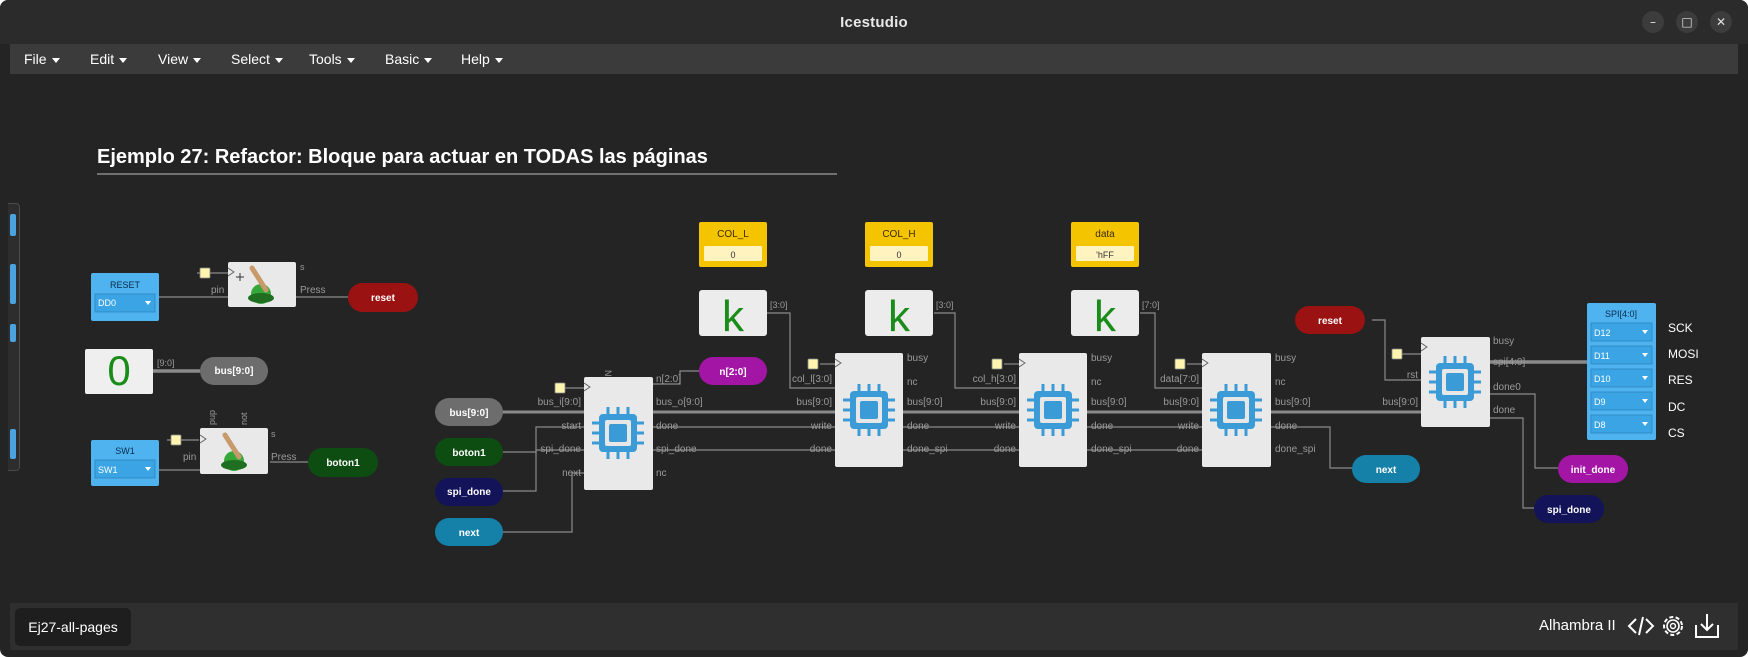 Image resolution: width=1748 pixels, height=657 pixels. I want to click on writer1-out-done: done, so click(918, 426).